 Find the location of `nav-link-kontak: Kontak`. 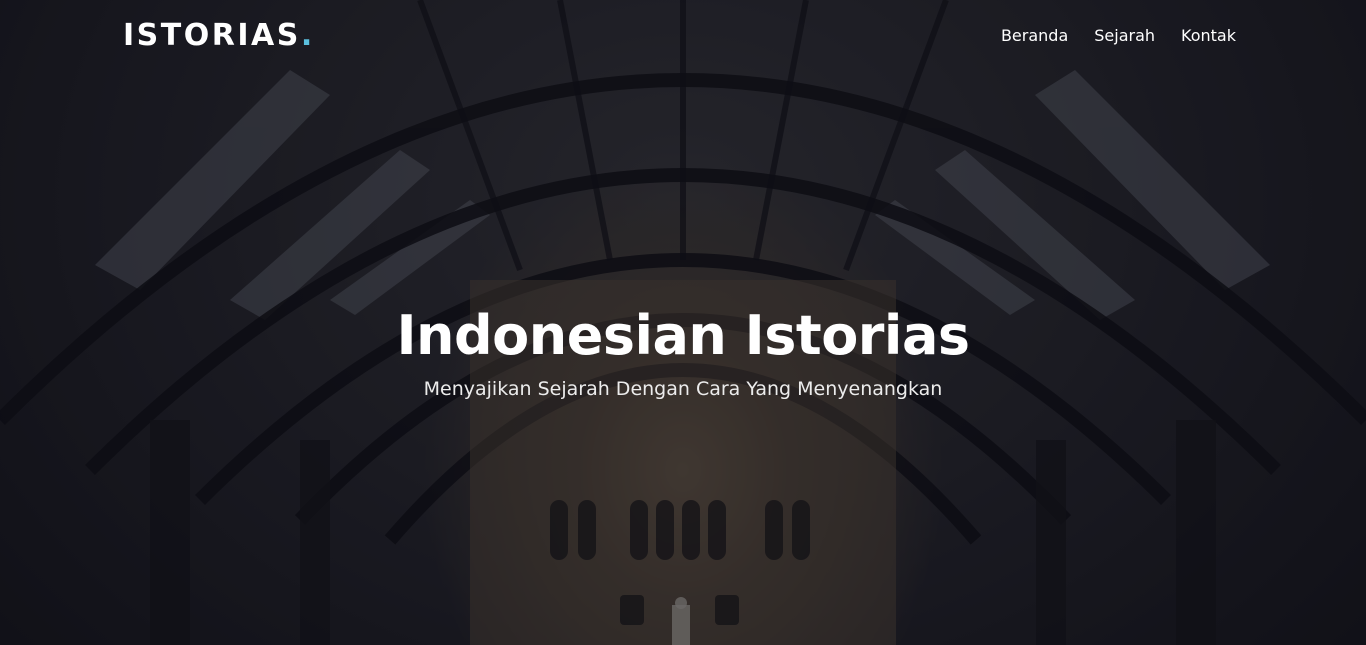

nav-link-kontak: Kontak is located at coordinates (1208, 35).